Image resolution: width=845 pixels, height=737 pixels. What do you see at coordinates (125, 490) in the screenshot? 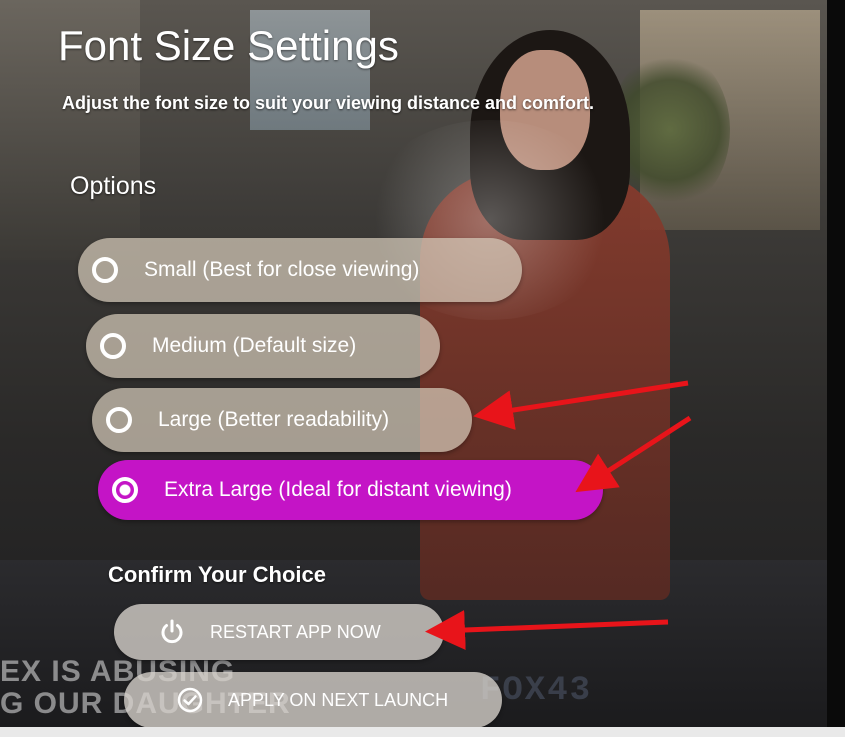
I see `radio-selected-icon` at bounding box center [125, 490].